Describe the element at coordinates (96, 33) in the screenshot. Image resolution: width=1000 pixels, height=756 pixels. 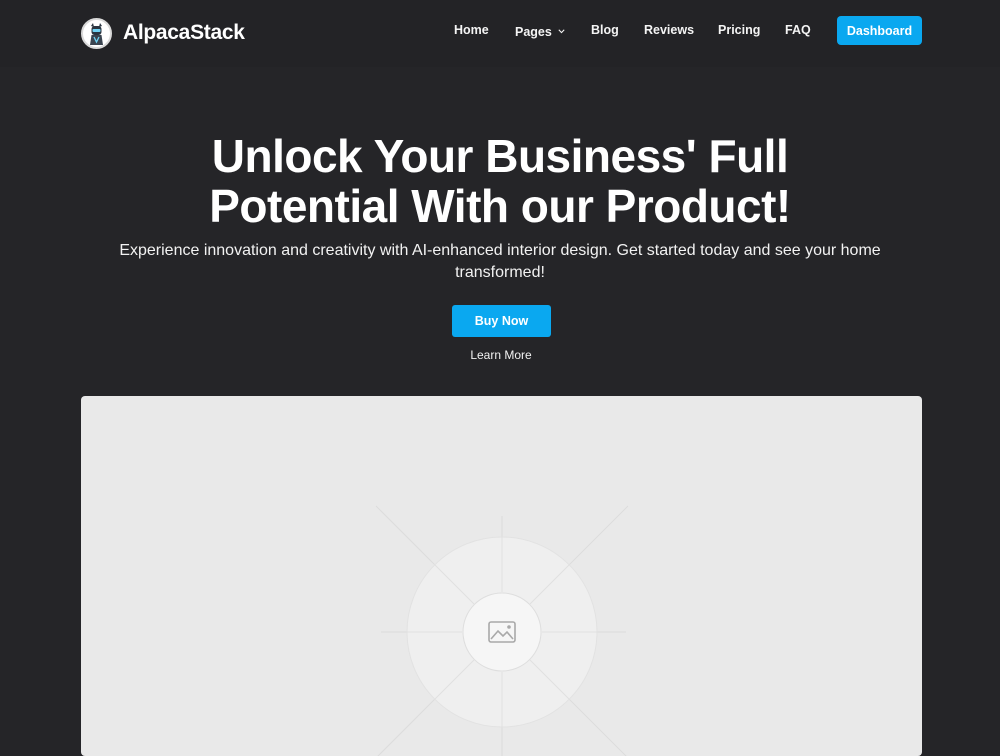
I see `alpaca-logo-icon` at that location.